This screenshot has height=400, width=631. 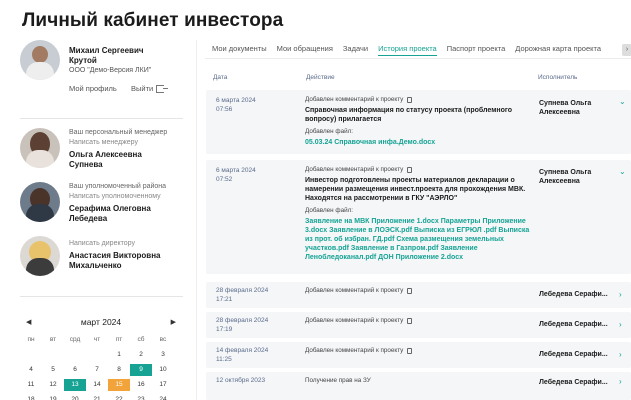 What do you see at coordinates (224, 359) in the screenshot?
I see `row-time: 11:25` at bounding box center [224, 359].